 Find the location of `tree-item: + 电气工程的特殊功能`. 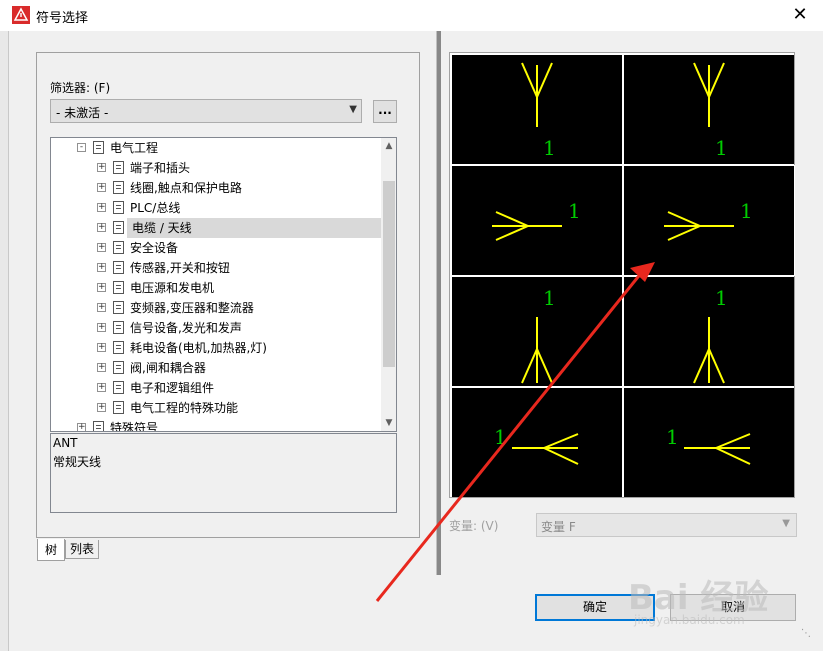

tree-item: + 电气工程的特殊功能 is located at coordinates (216, 408).